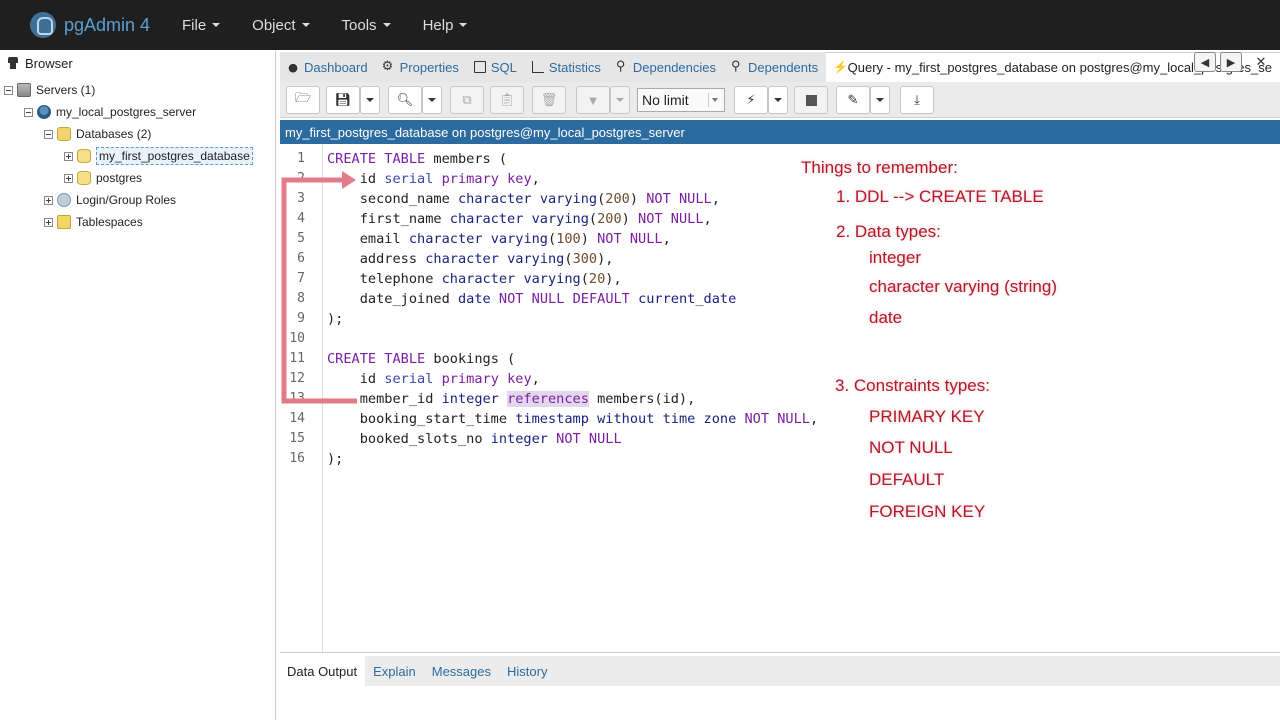 This screenshot has width=1280, height=720. I want to click on menu-file: File, so click(210, 25).